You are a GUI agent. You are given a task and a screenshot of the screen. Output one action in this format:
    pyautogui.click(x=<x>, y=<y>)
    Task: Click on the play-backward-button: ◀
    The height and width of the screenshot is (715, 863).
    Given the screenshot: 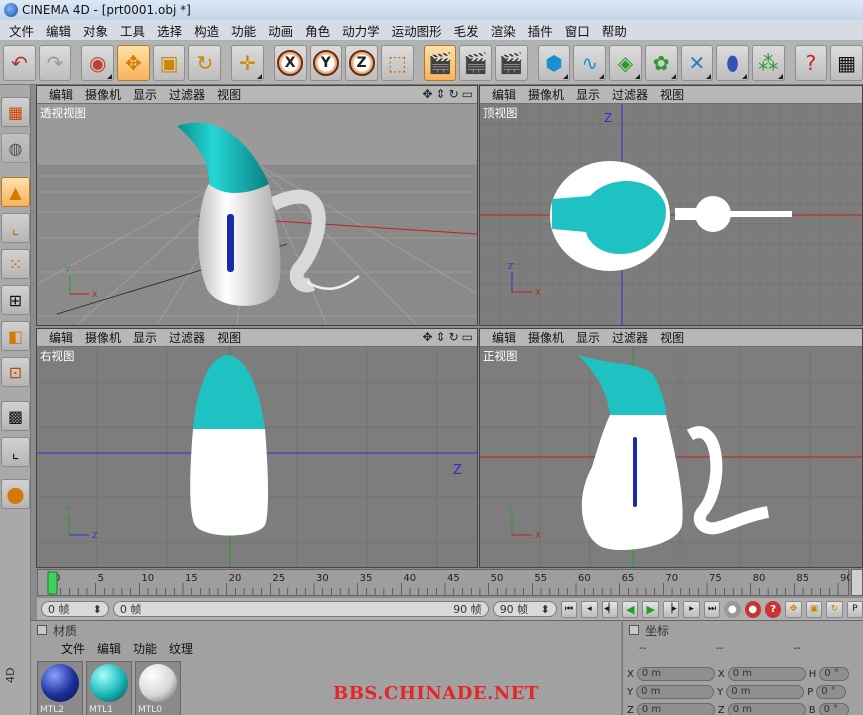 What is the action you would take?
    pyautogui.click(x=630, y=609)
    